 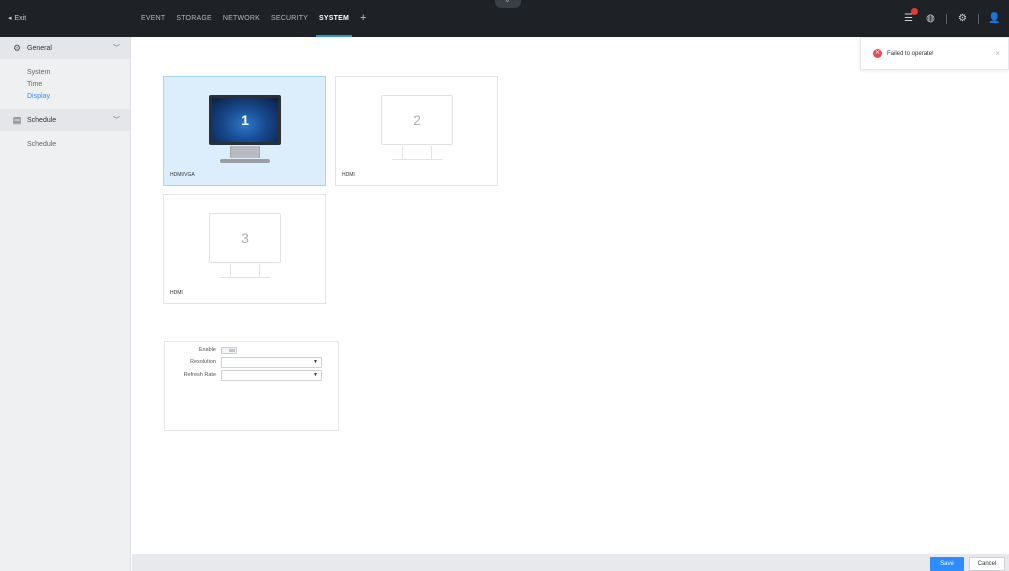 I want to click on monitor-number: 2, so click(x=417, y=120).